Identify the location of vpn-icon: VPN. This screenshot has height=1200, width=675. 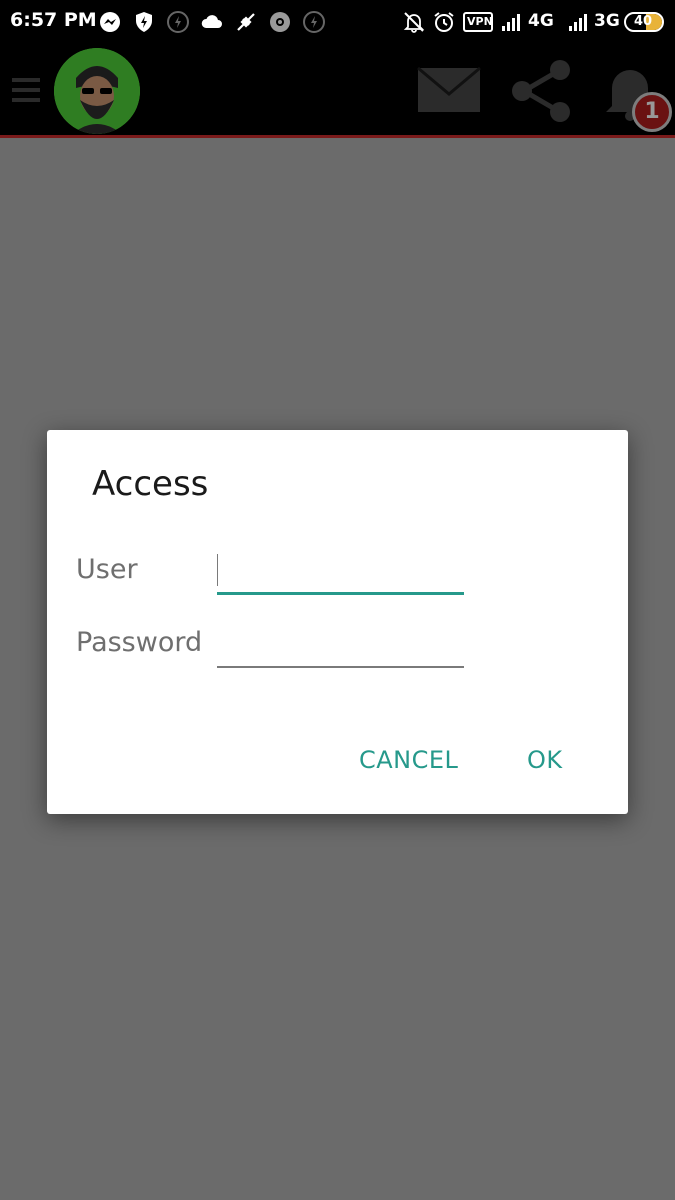
(478, 22).